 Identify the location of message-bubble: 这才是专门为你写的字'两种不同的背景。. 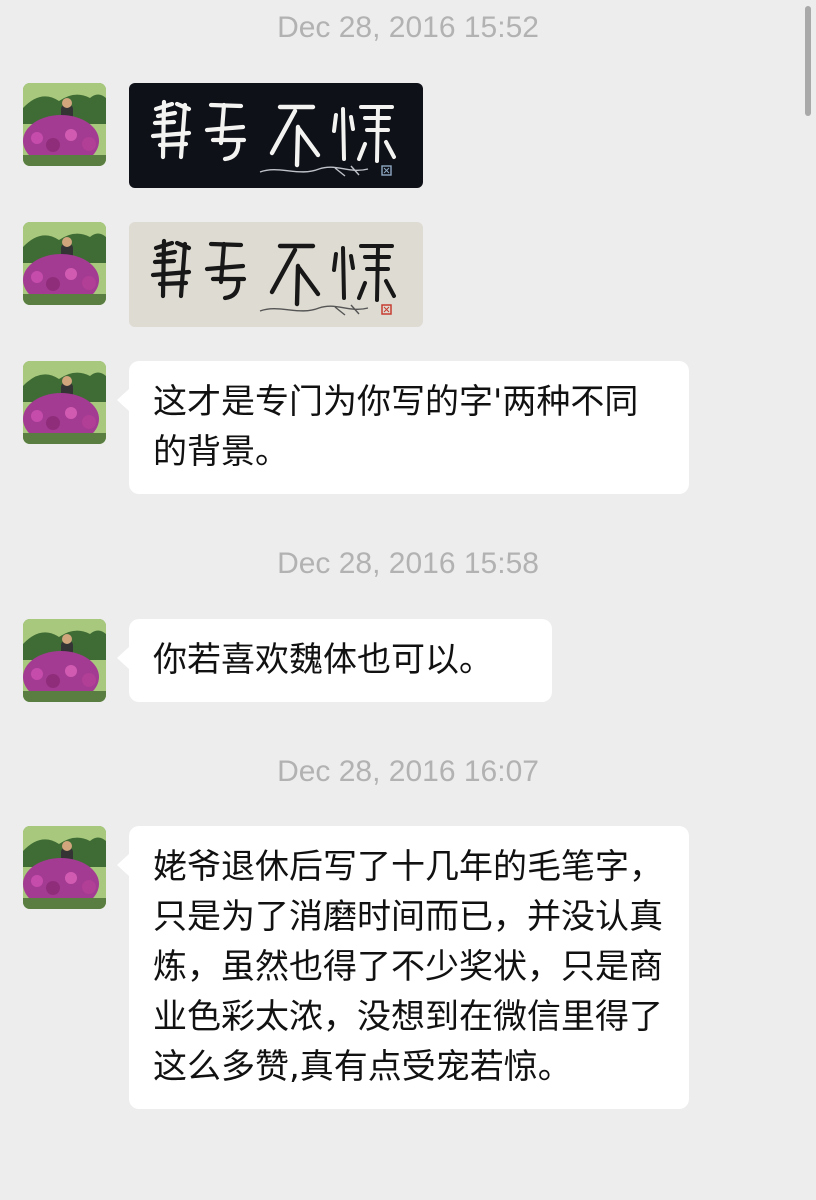
(403, 427).